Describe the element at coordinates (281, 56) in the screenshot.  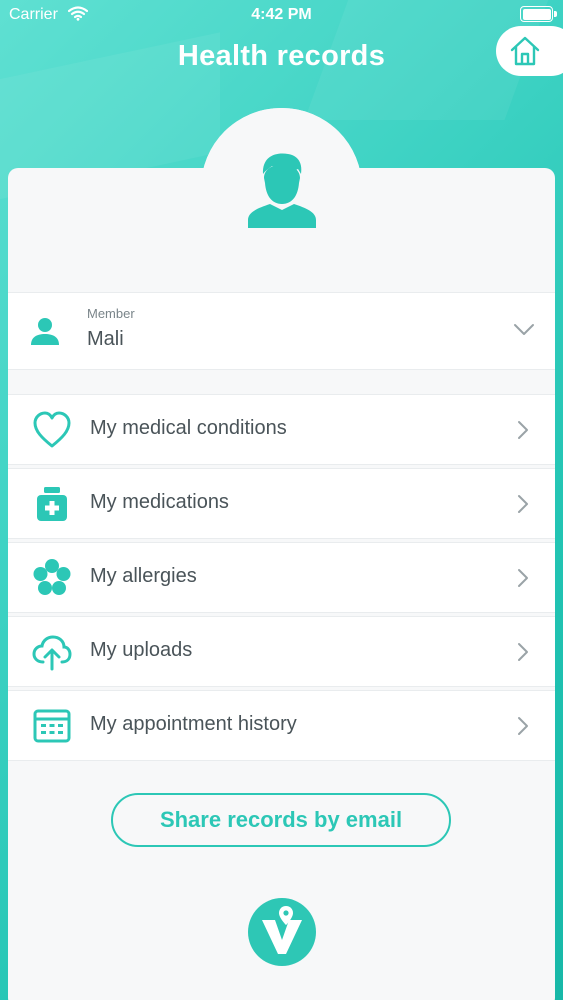
I see `page-title: Health records` at that location.